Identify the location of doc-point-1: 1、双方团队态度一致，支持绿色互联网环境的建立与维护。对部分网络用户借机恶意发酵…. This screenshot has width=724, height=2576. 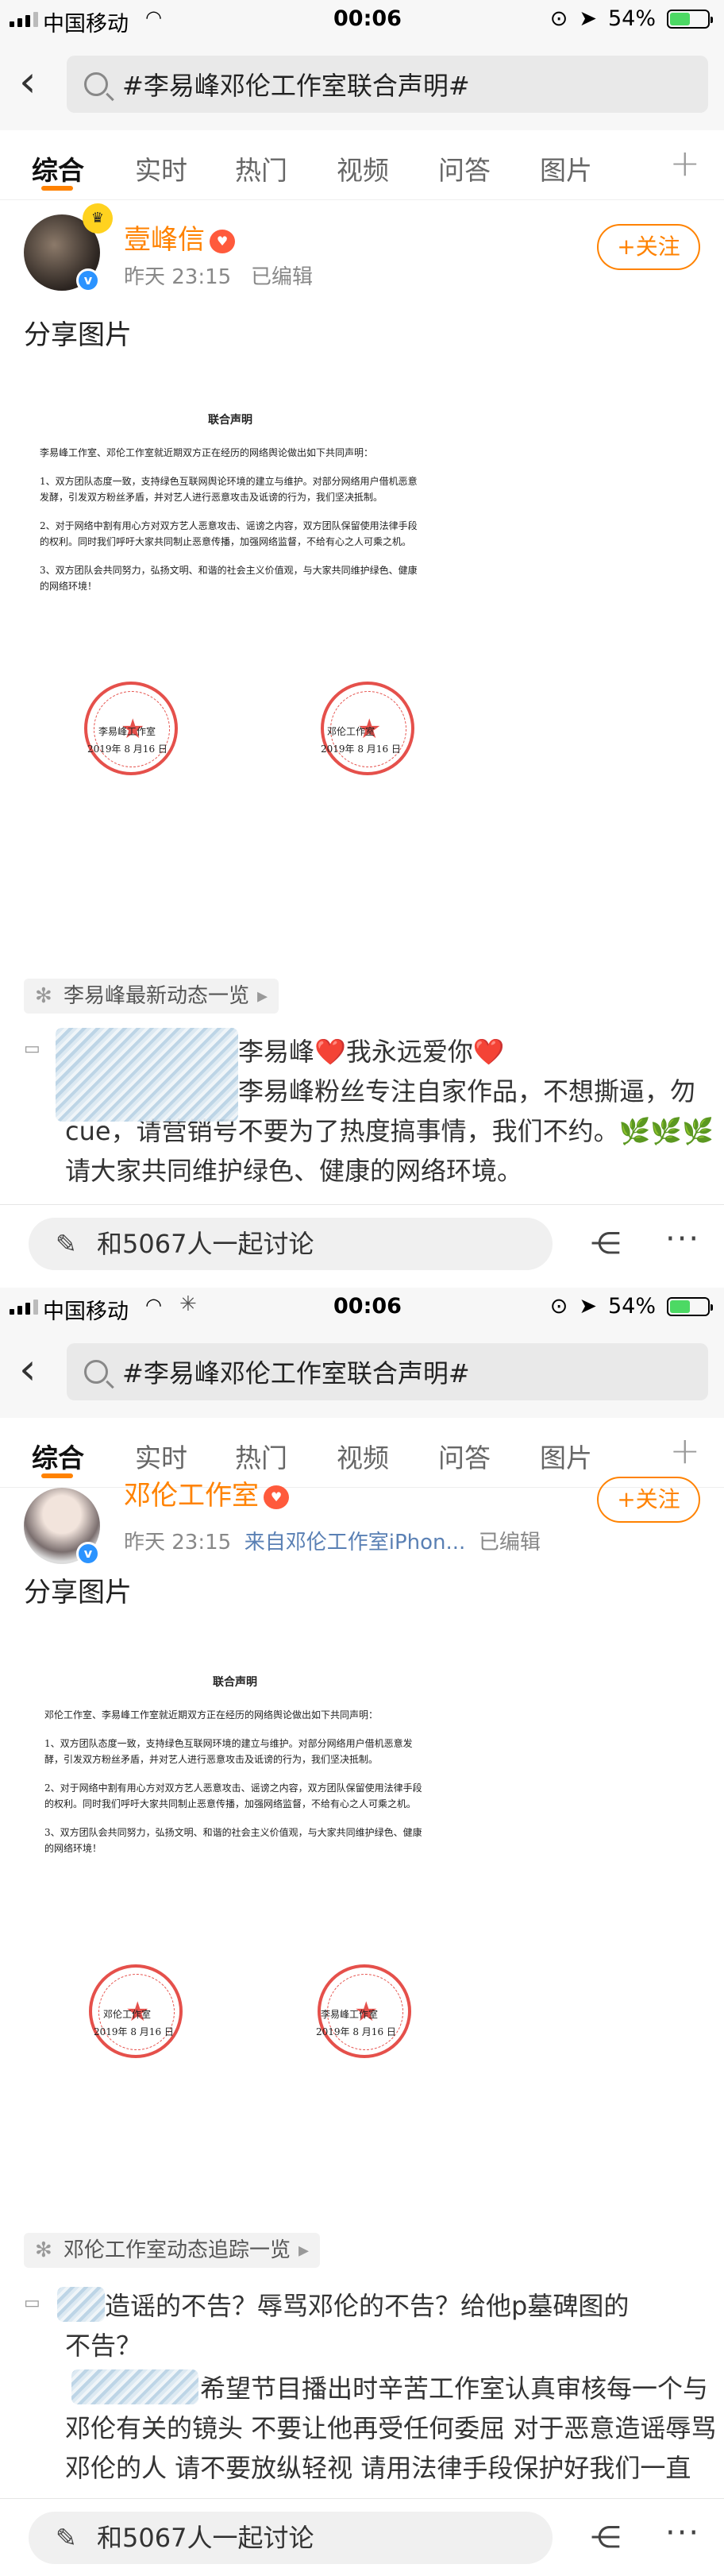
(228, 1751).